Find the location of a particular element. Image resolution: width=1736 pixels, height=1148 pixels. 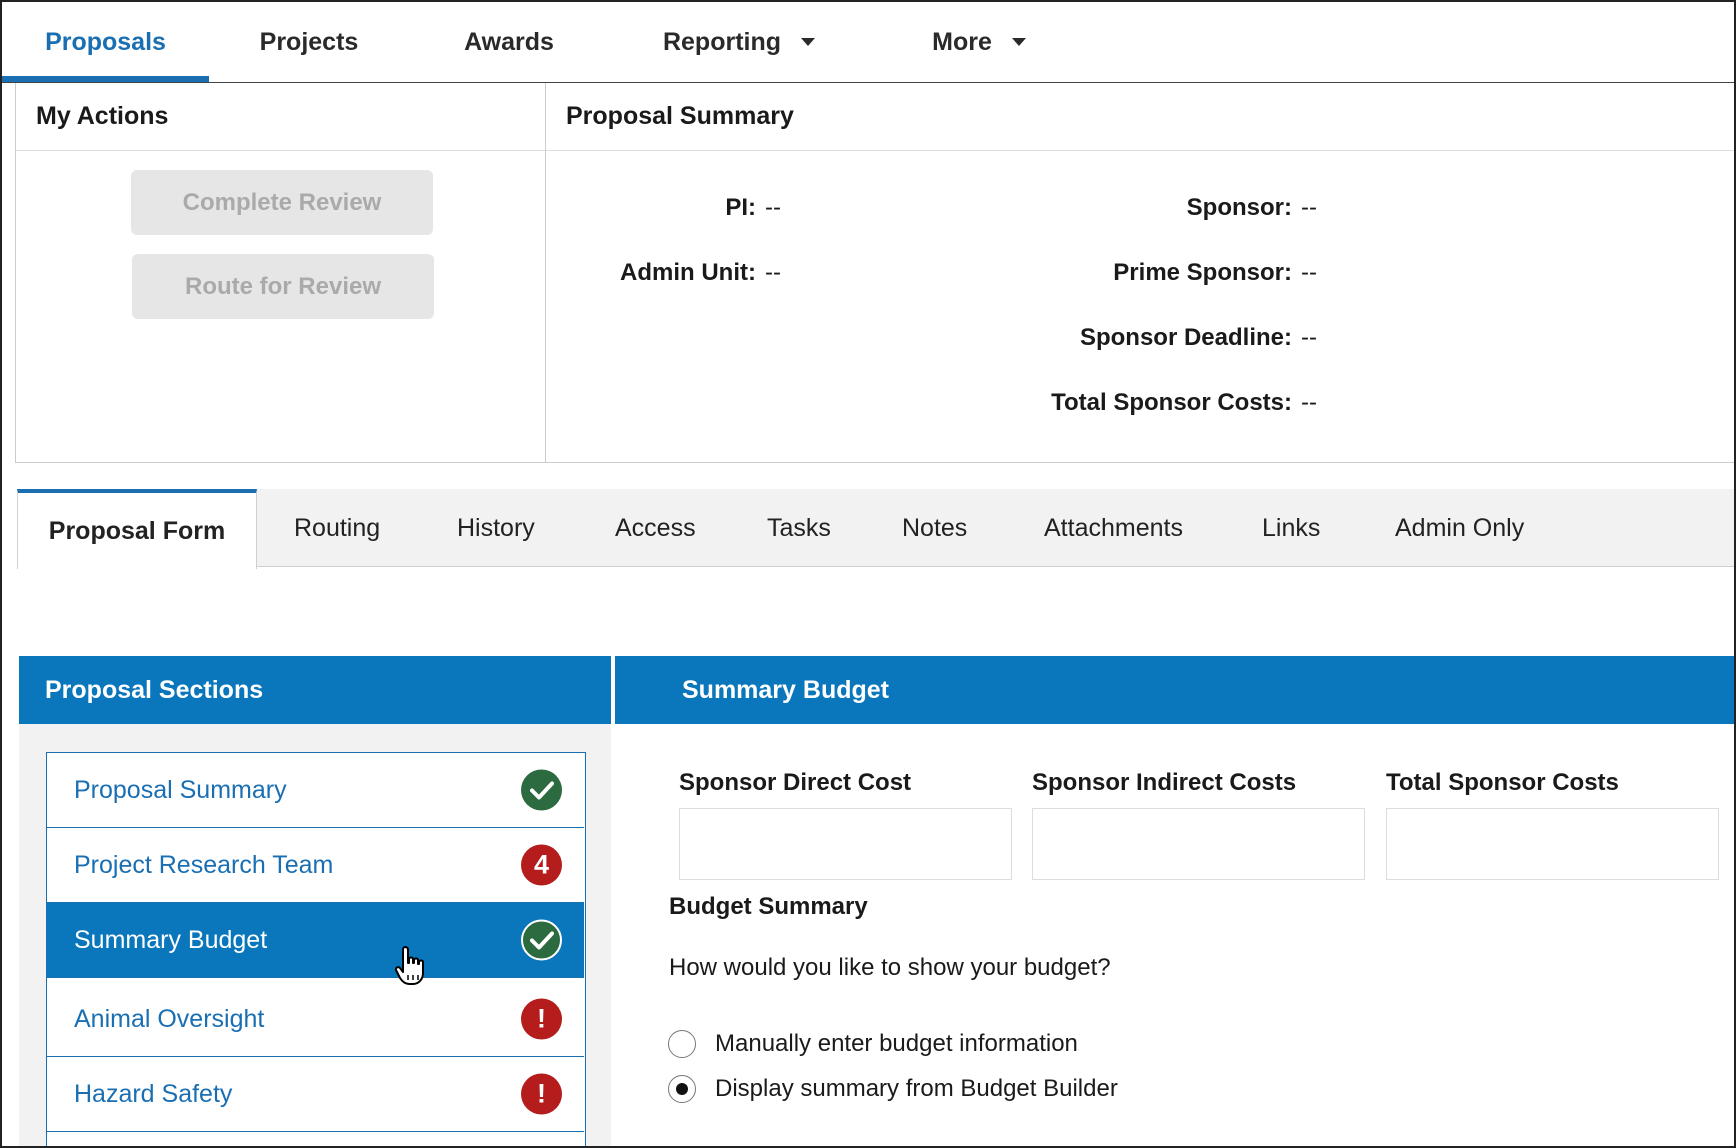

top-navigation: Proposals Projects Awards Reporting More is located at coordinates (868, 42).